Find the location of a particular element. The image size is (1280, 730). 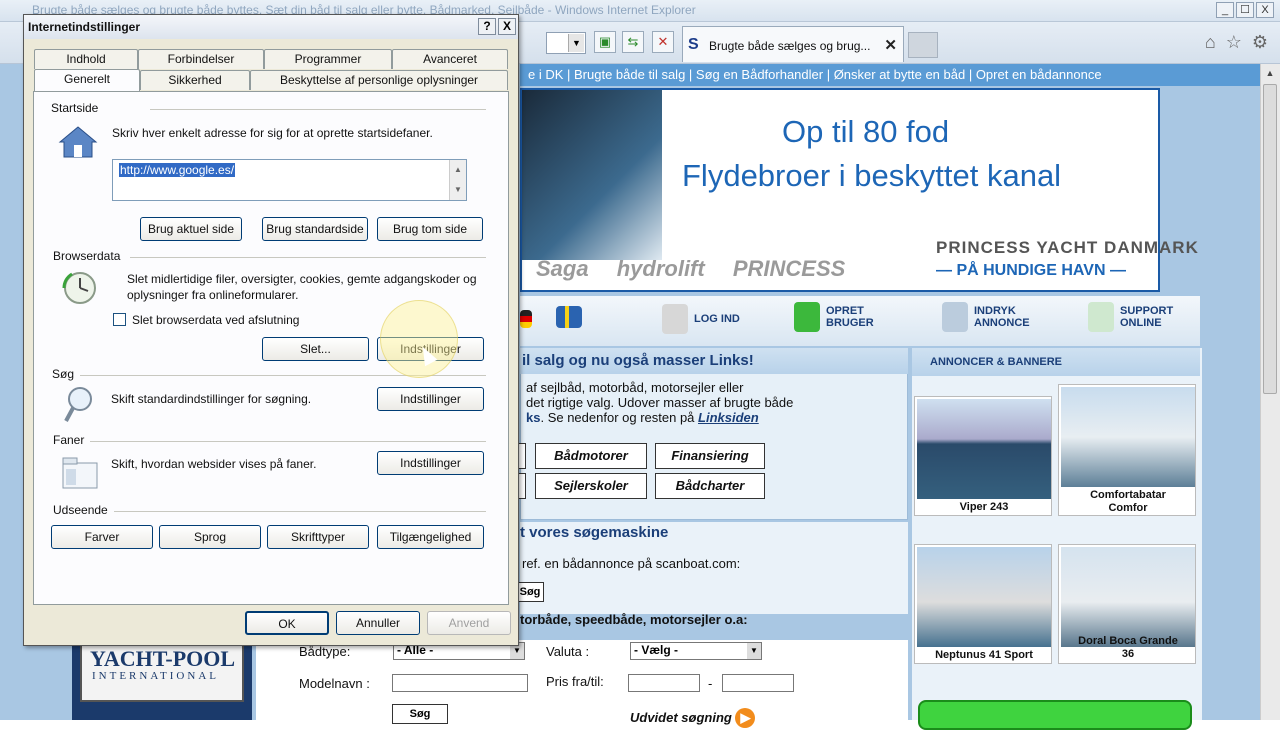

tab-sikkerhed: Sikkerhed is located at coordinates (195, 80).